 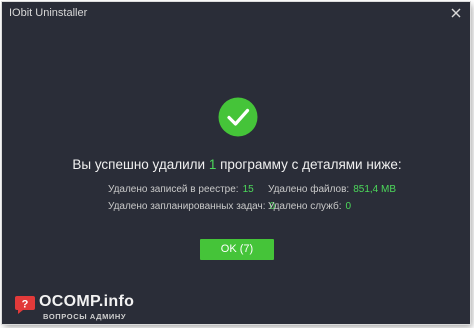 What do you see at coordinates (236, 14) in the screenshot?
I see `title-bar: IObit Uninstaller` at bounding box center [236, 14].